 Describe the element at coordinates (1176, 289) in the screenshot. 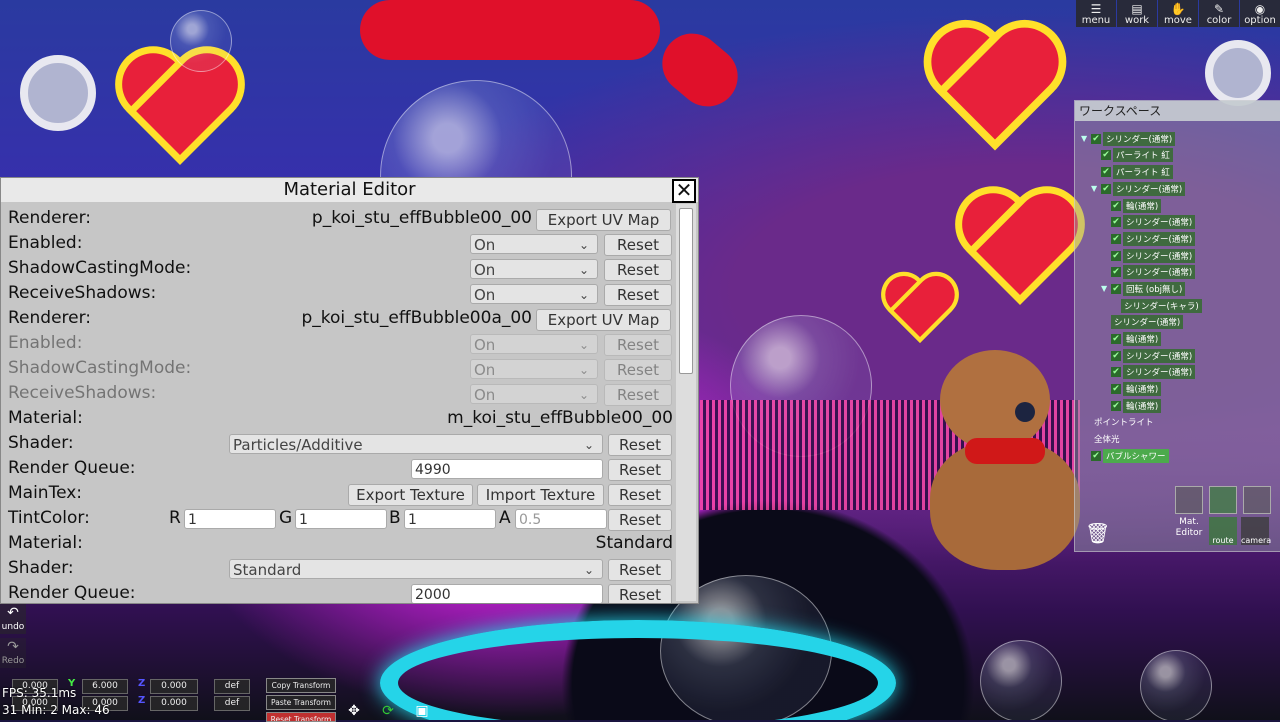

I see `workspace-node: ▼ ✔ 回転 (obj無し)` at that location.